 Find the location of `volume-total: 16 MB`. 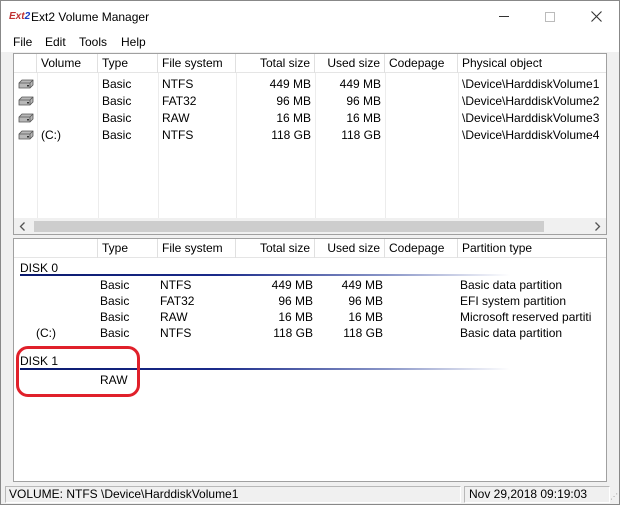

volume-total: 16 MB is located at coordinates (293, 118).